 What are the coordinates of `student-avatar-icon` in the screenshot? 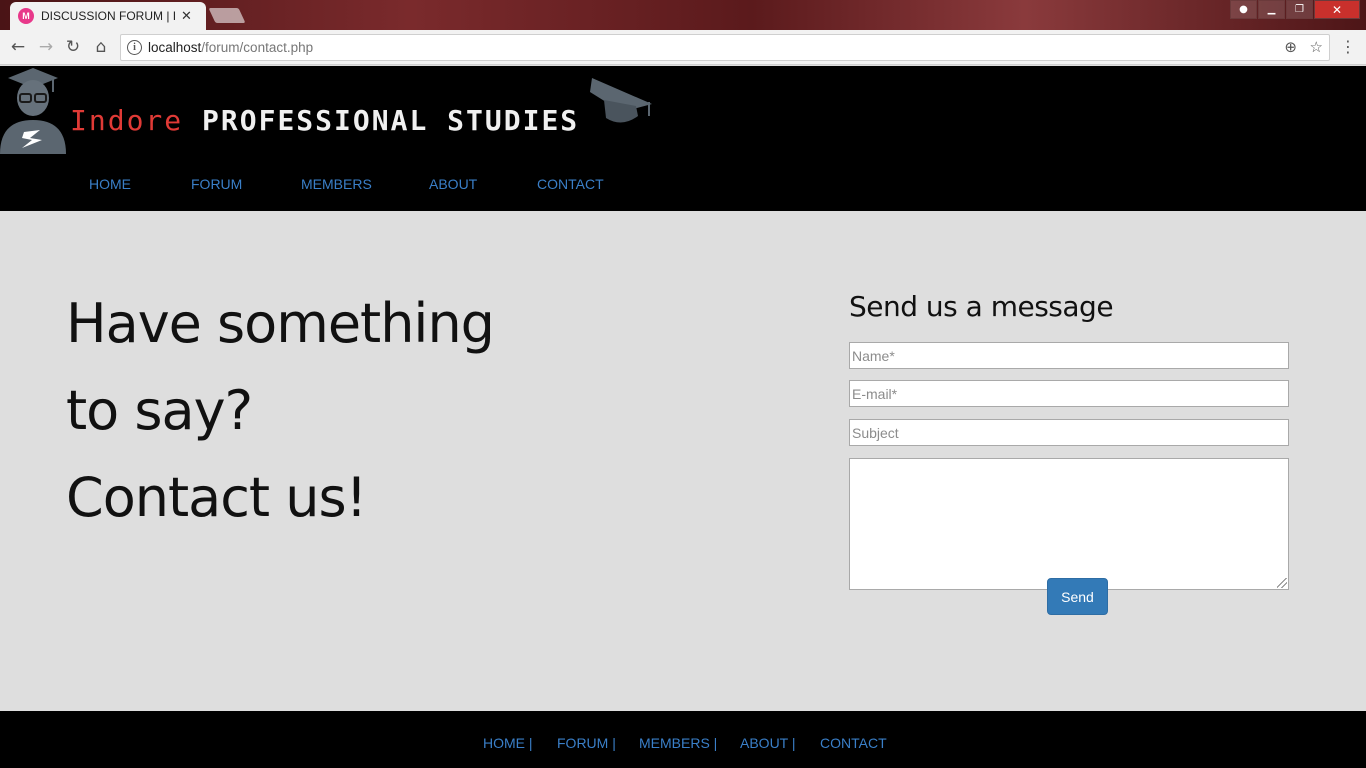 It's located at (33, 111).